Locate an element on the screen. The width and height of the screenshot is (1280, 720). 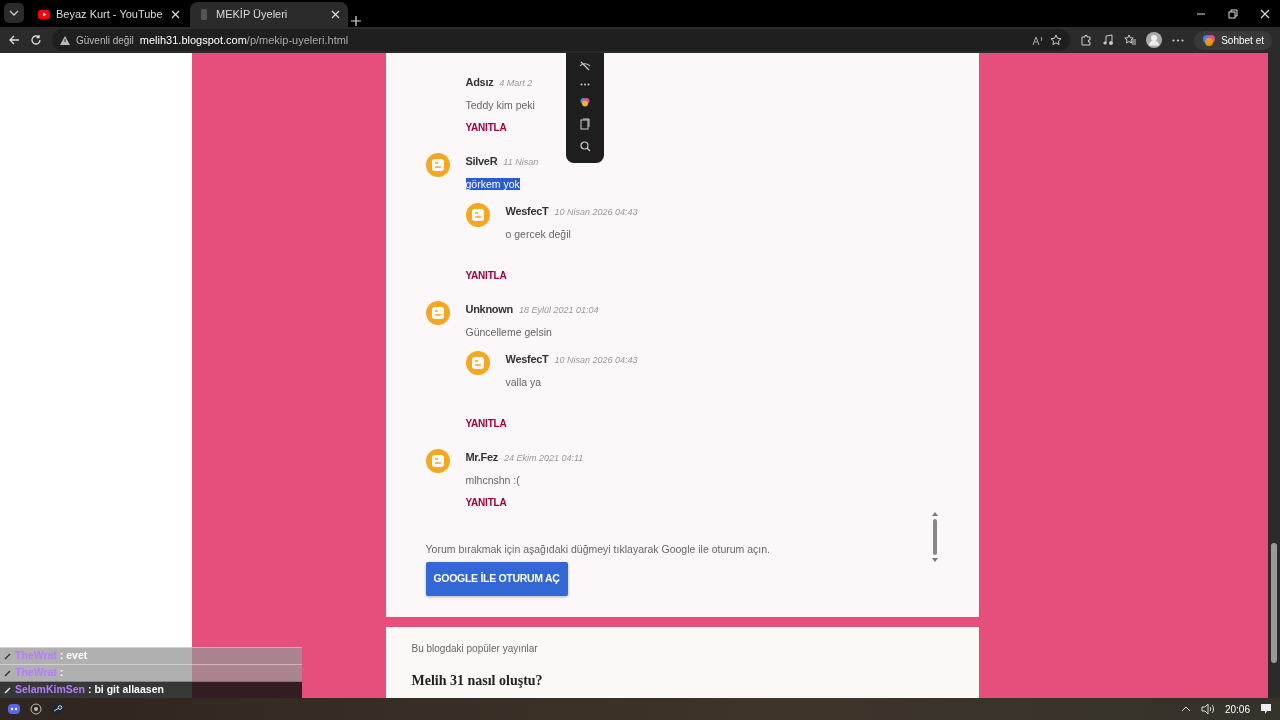
author-name: Unknown is located at coordinates (489, 309).